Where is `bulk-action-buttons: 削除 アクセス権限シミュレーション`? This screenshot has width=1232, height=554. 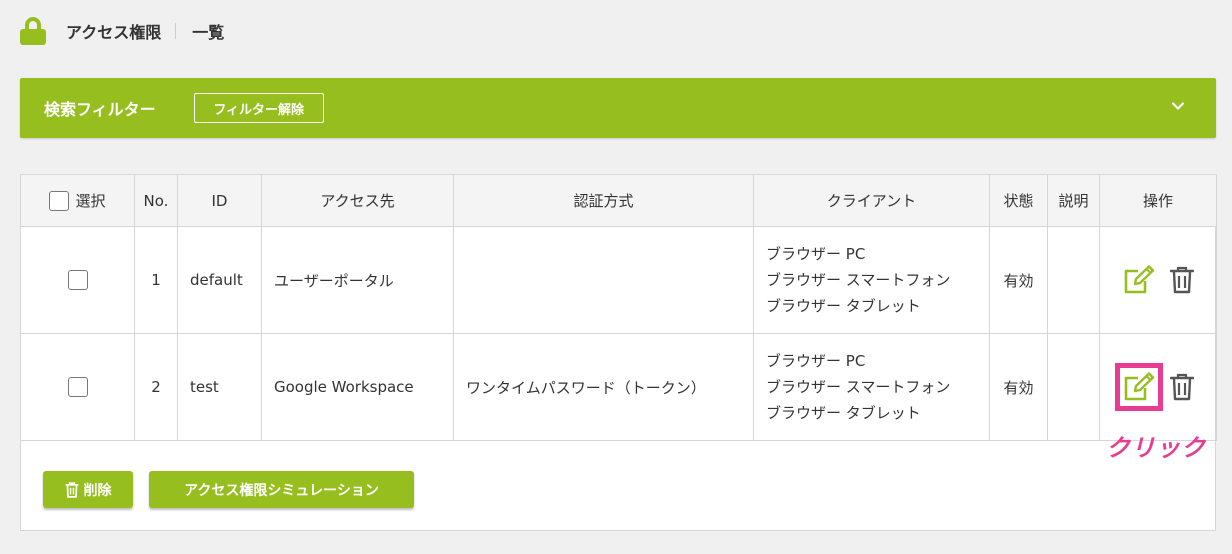
bulk-action-buttons: 削除 アクセス権限シミュレーション is located at coordinates (228, 489).